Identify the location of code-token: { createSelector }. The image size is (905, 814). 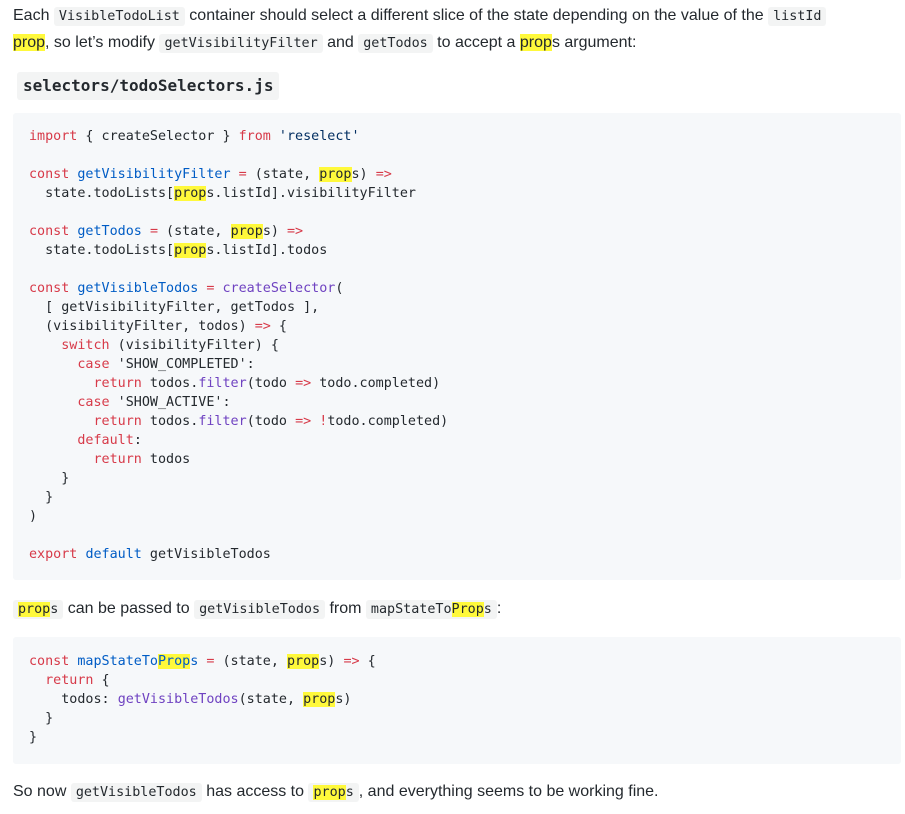
(158, 136).